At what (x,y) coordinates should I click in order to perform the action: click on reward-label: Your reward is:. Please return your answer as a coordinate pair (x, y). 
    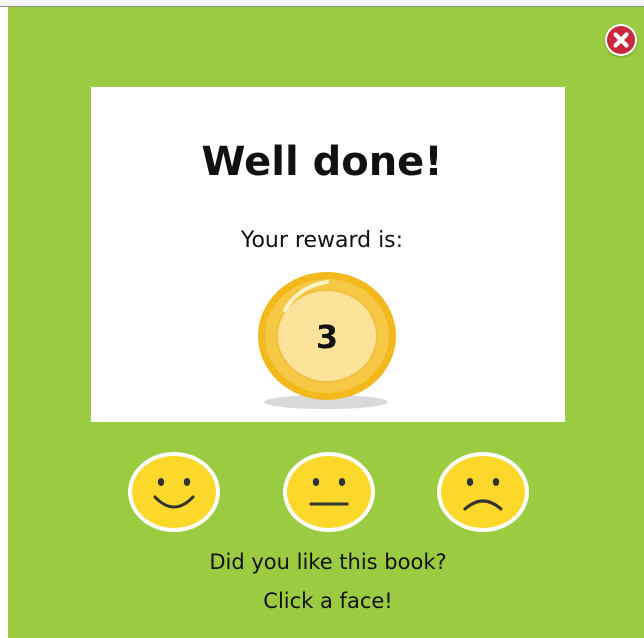
    Looking at the image, I should click on (322, 240).